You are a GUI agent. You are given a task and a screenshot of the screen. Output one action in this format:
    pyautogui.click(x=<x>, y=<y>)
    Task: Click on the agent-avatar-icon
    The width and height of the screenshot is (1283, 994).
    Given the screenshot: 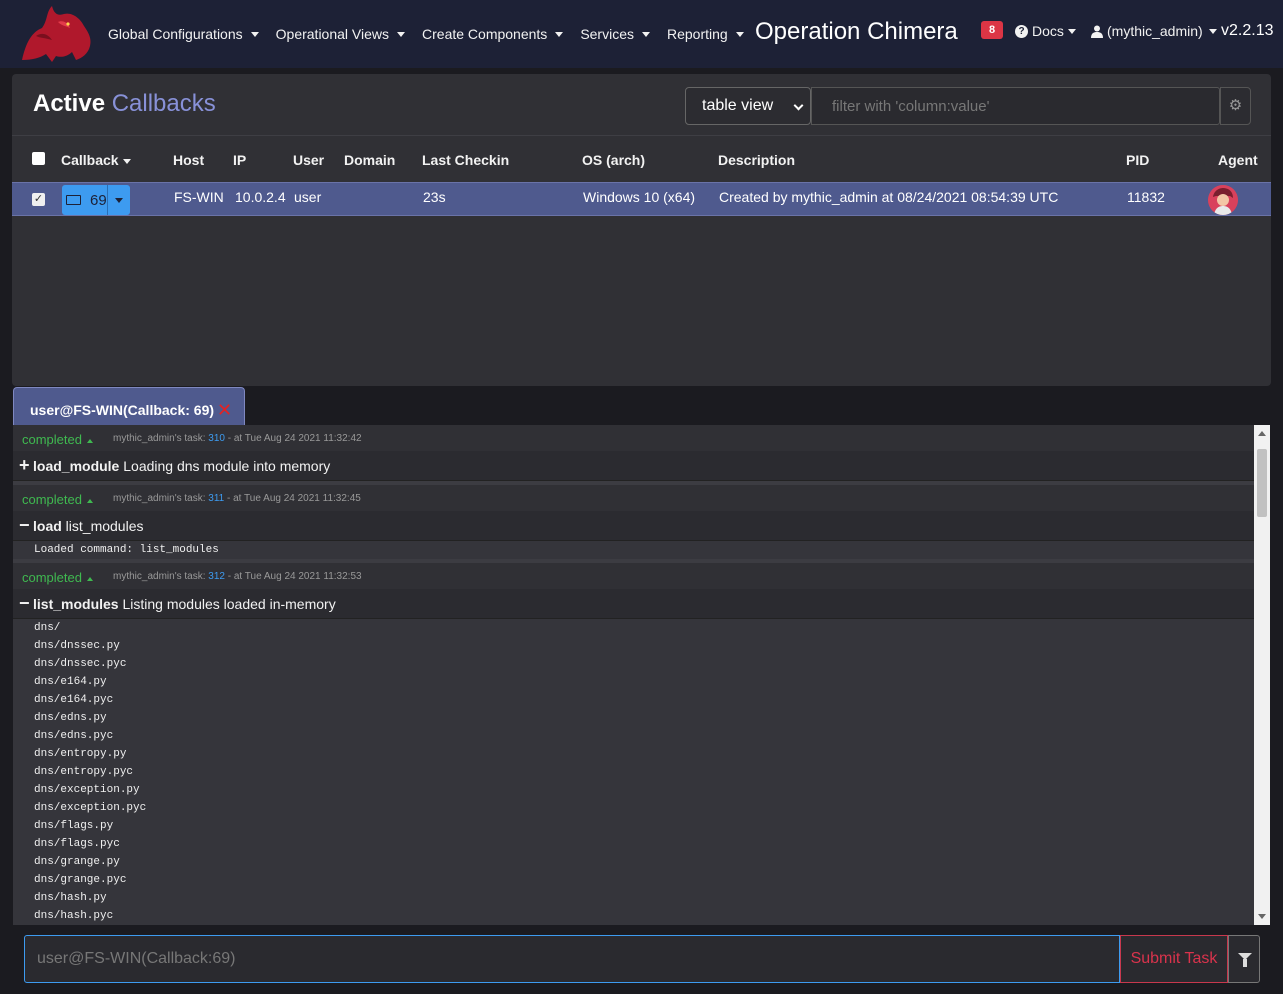 What is the action you would take?
    pyautogui.click(x=1223, y=200)
    